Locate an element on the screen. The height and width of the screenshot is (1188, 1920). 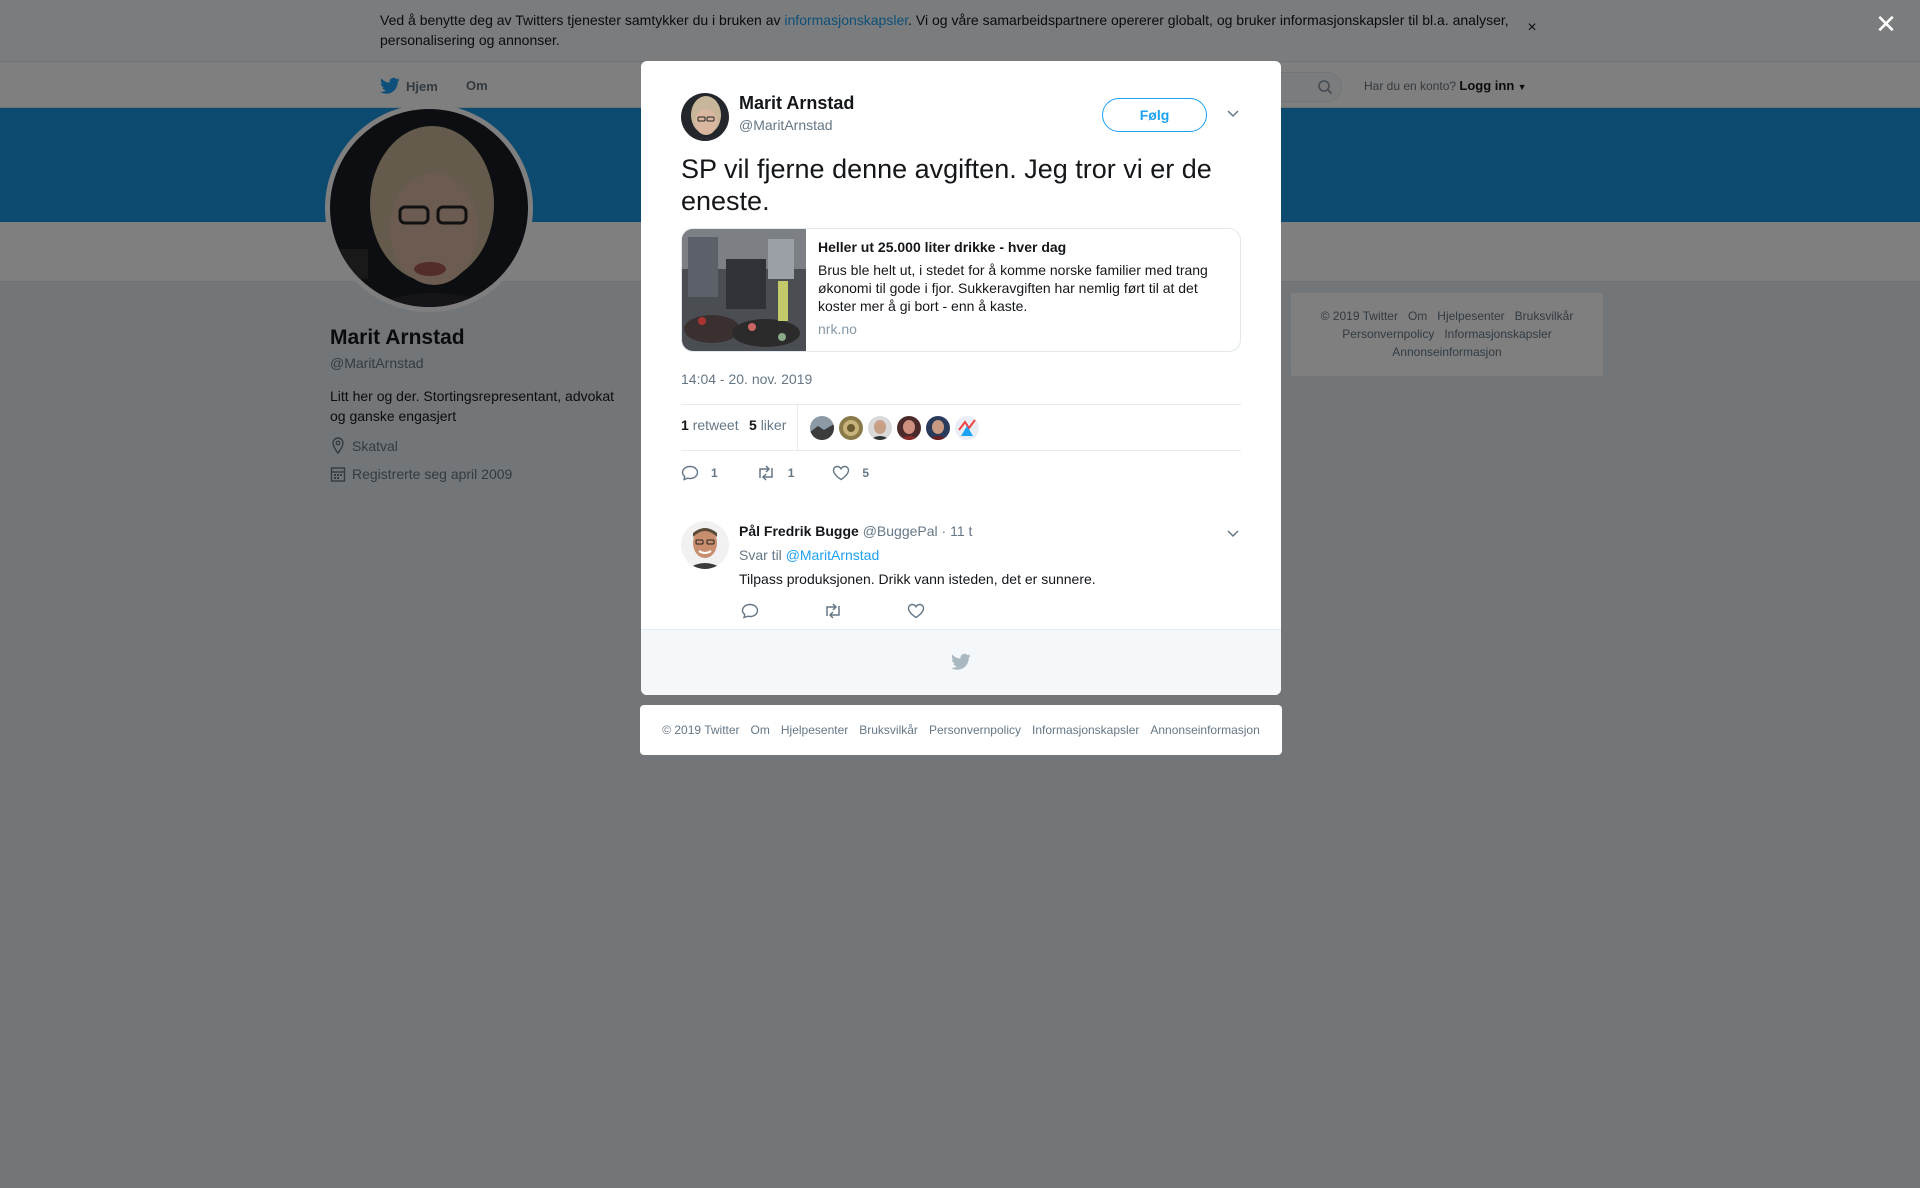
tweet-stats: 1 retweet 5 liker is located at coordinates (961, 427).